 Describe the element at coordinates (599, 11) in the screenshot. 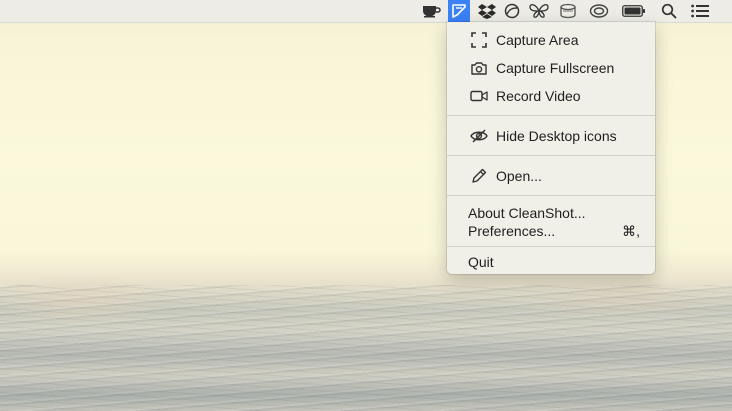

I see `cloud-swirl-icon` at that location.